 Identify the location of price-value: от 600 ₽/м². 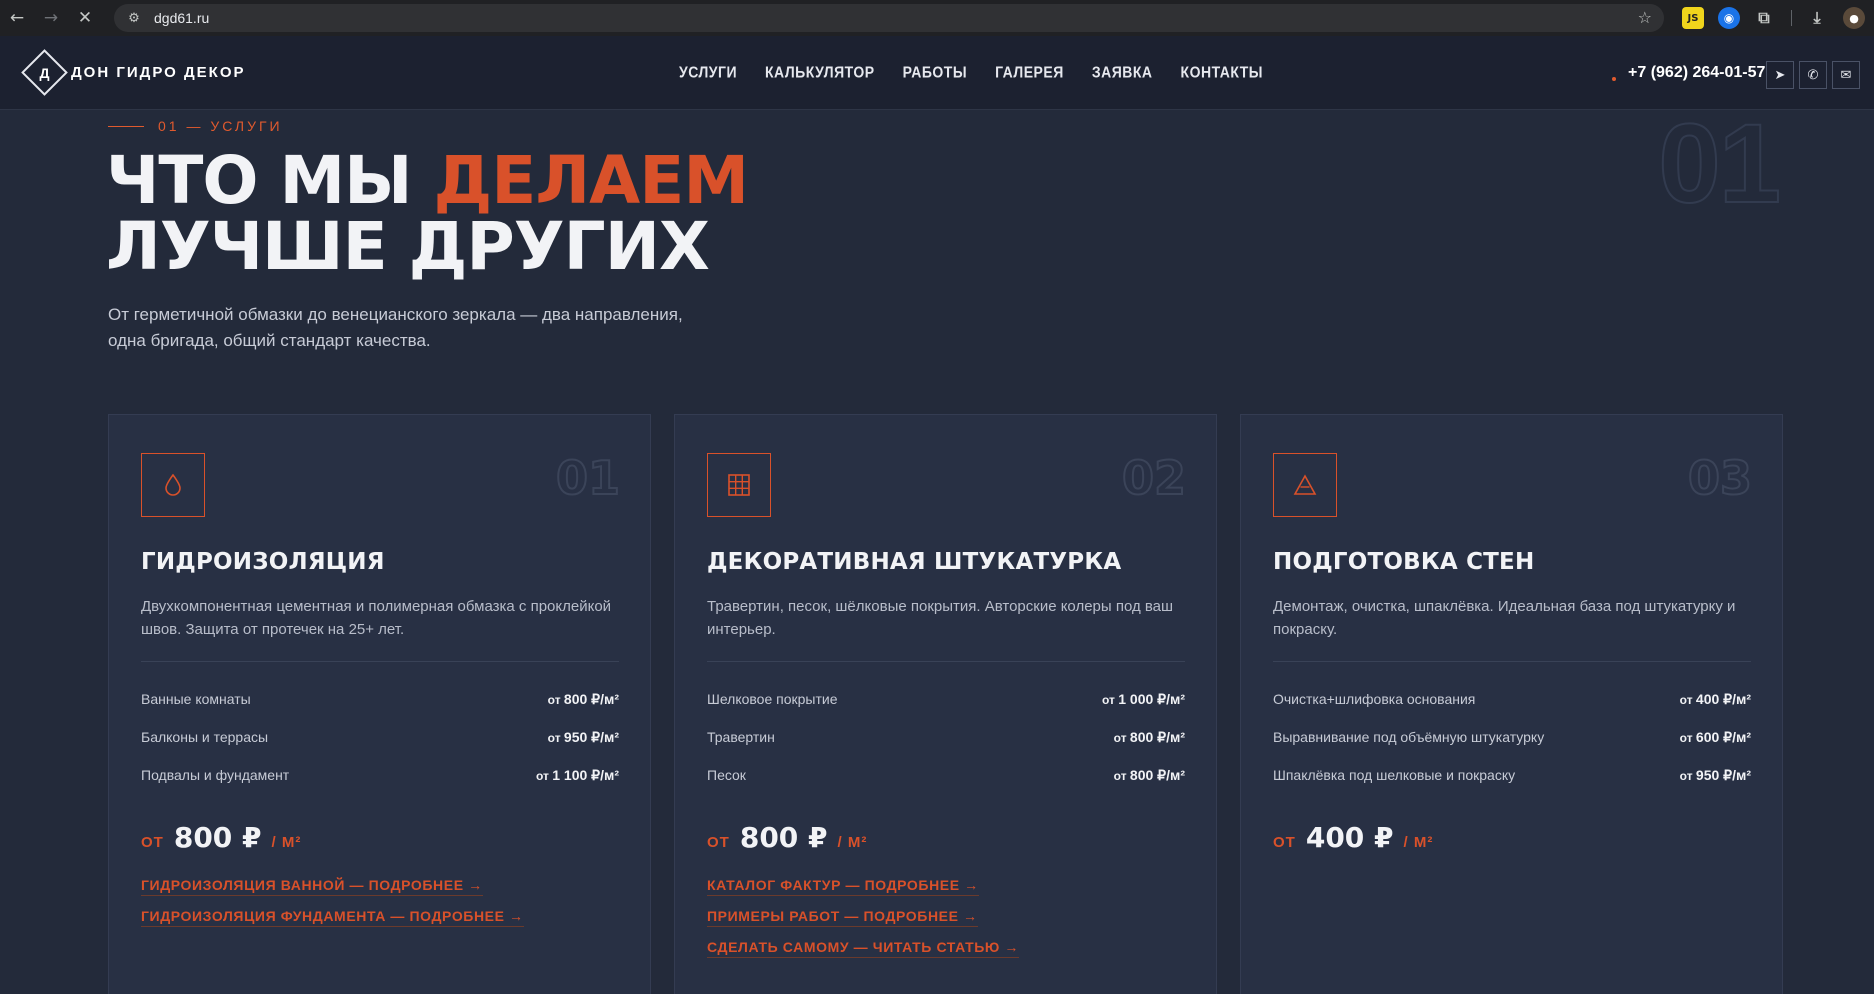
(1715, 737).